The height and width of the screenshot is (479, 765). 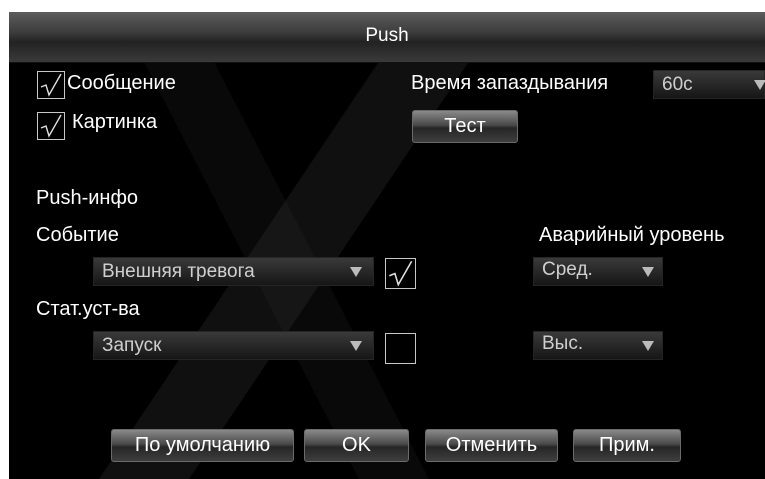 I want to click on event-value: Внешняя тревога, so click(x=178, y=271).